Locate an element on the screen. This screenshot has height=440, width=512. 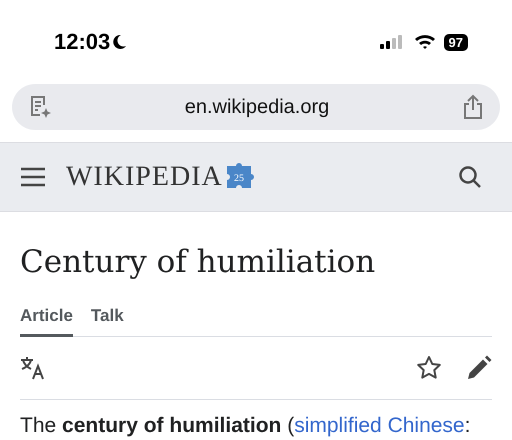
translate-icon is located at coordinates (33, 368).